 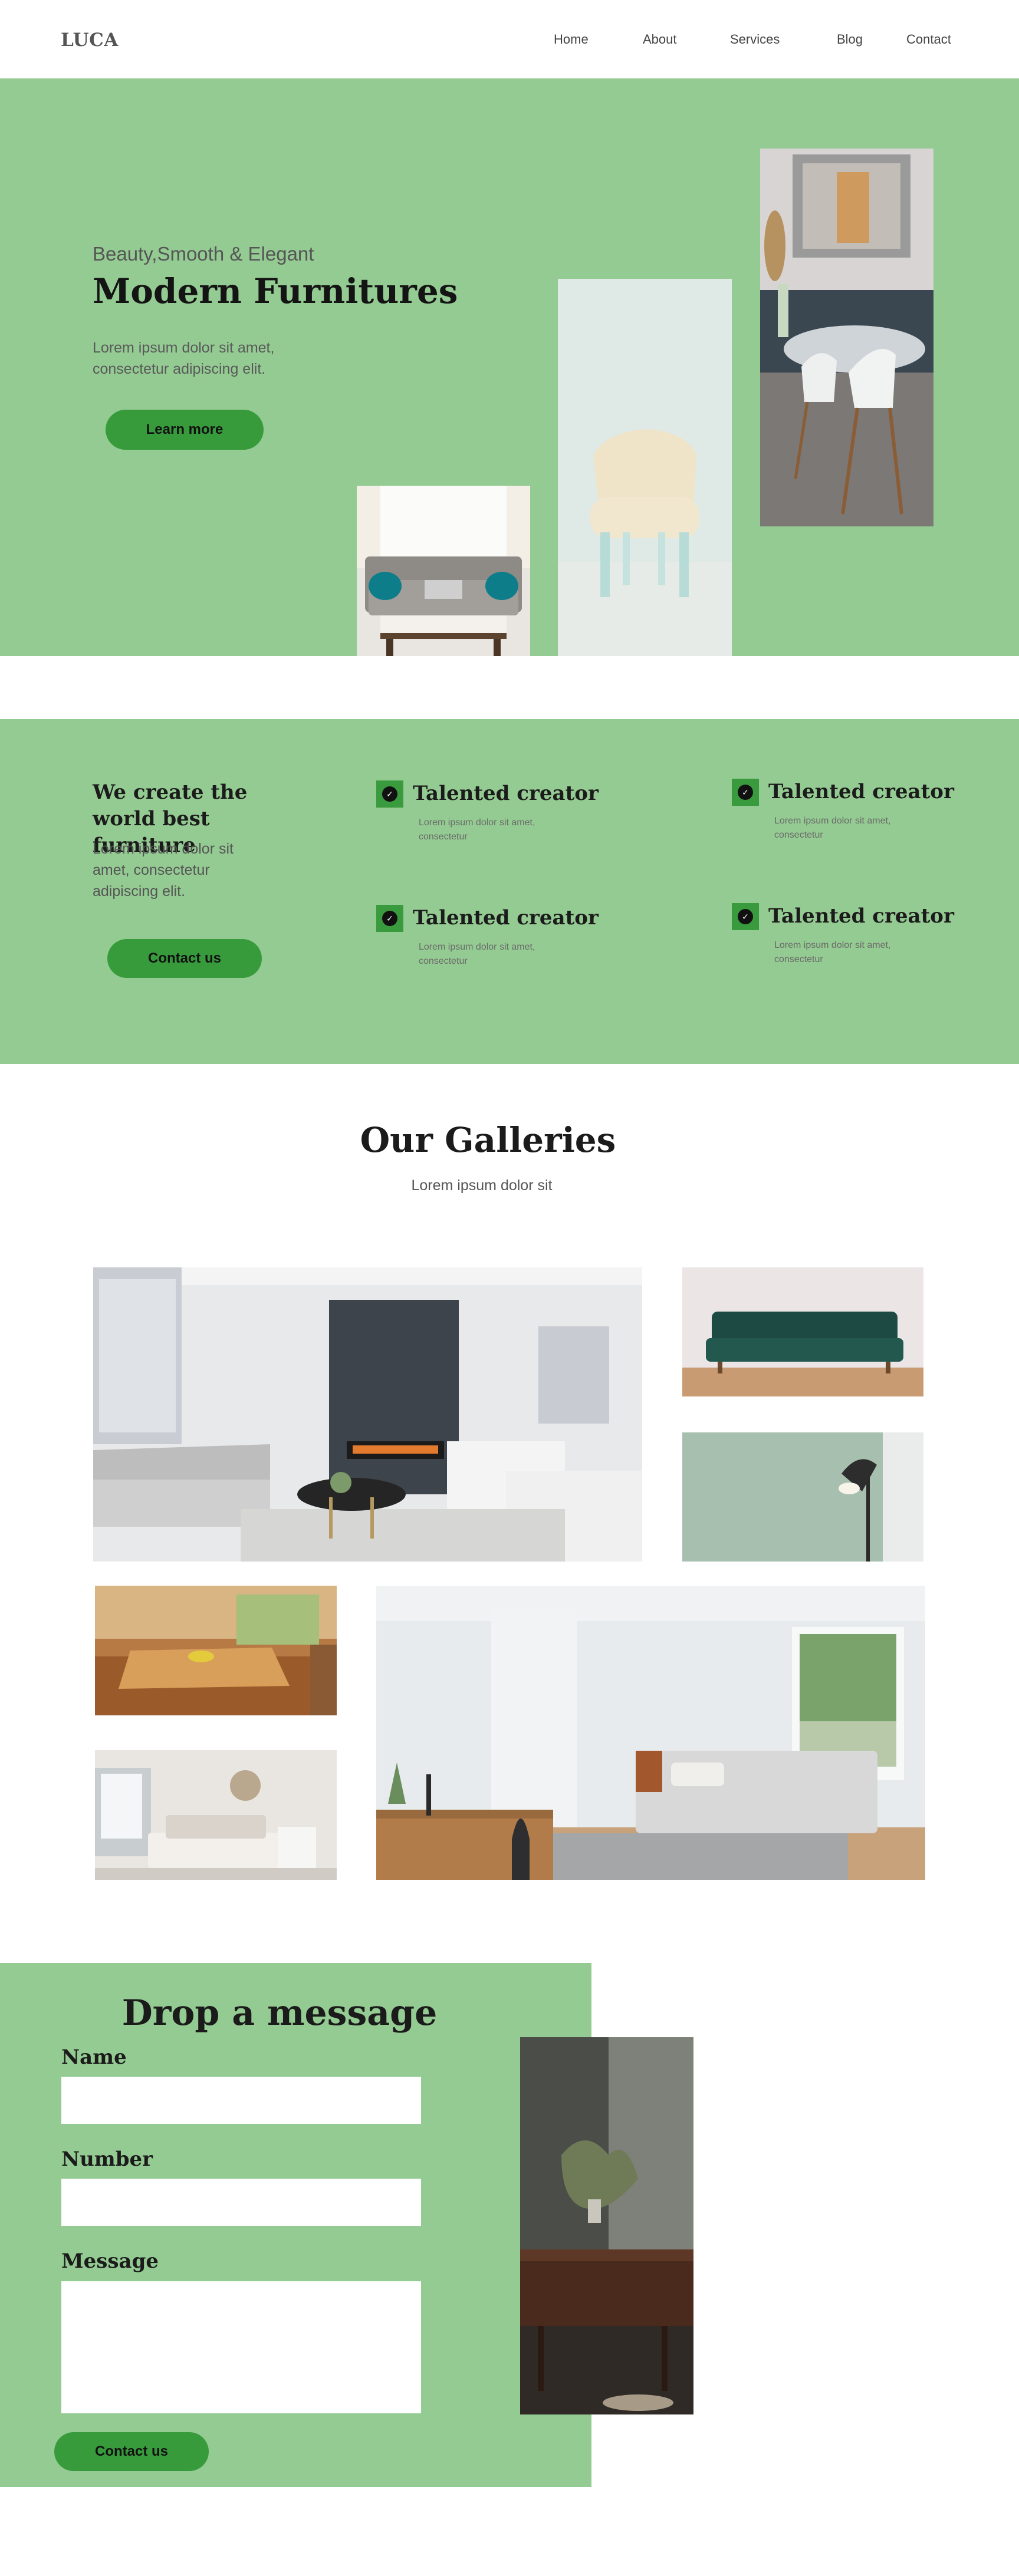 I want to click on gallery-dining-room-image, so click(x=216, y=1650).